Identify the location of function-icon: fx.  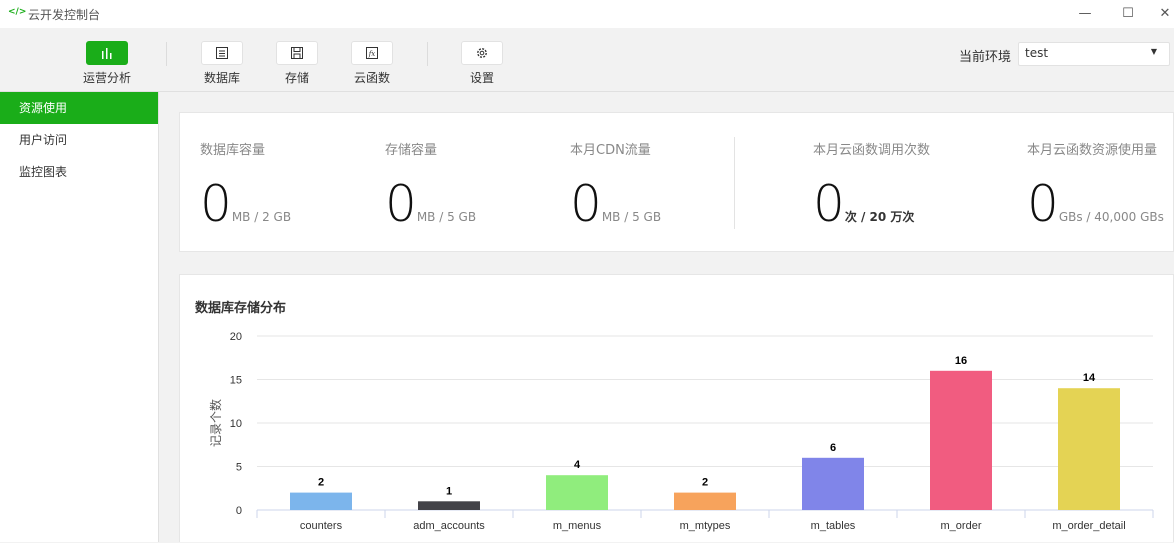
(372, 53).